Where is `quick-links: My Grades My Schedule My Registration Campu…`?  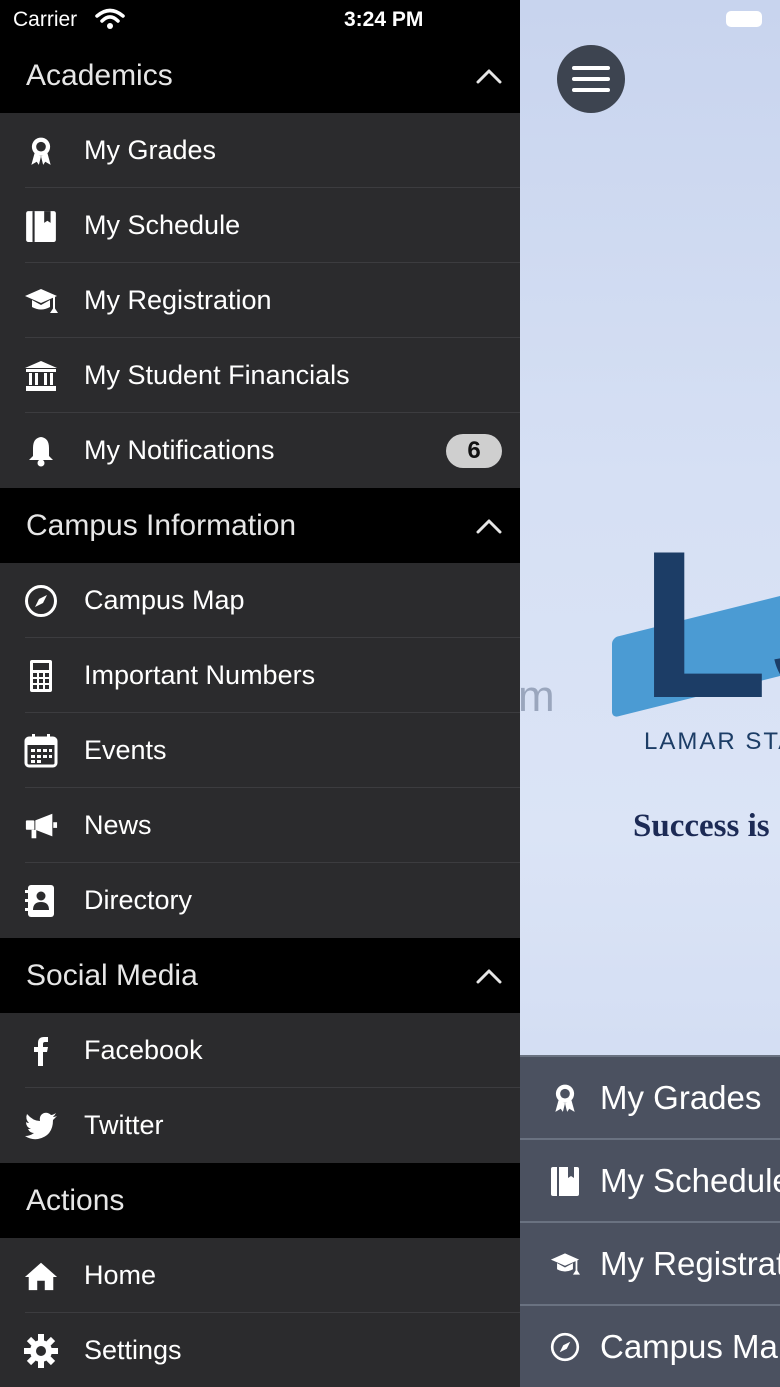 quick-links: My Grades My Schedule My Registration Campu… is located at coordinates (650, 1221).